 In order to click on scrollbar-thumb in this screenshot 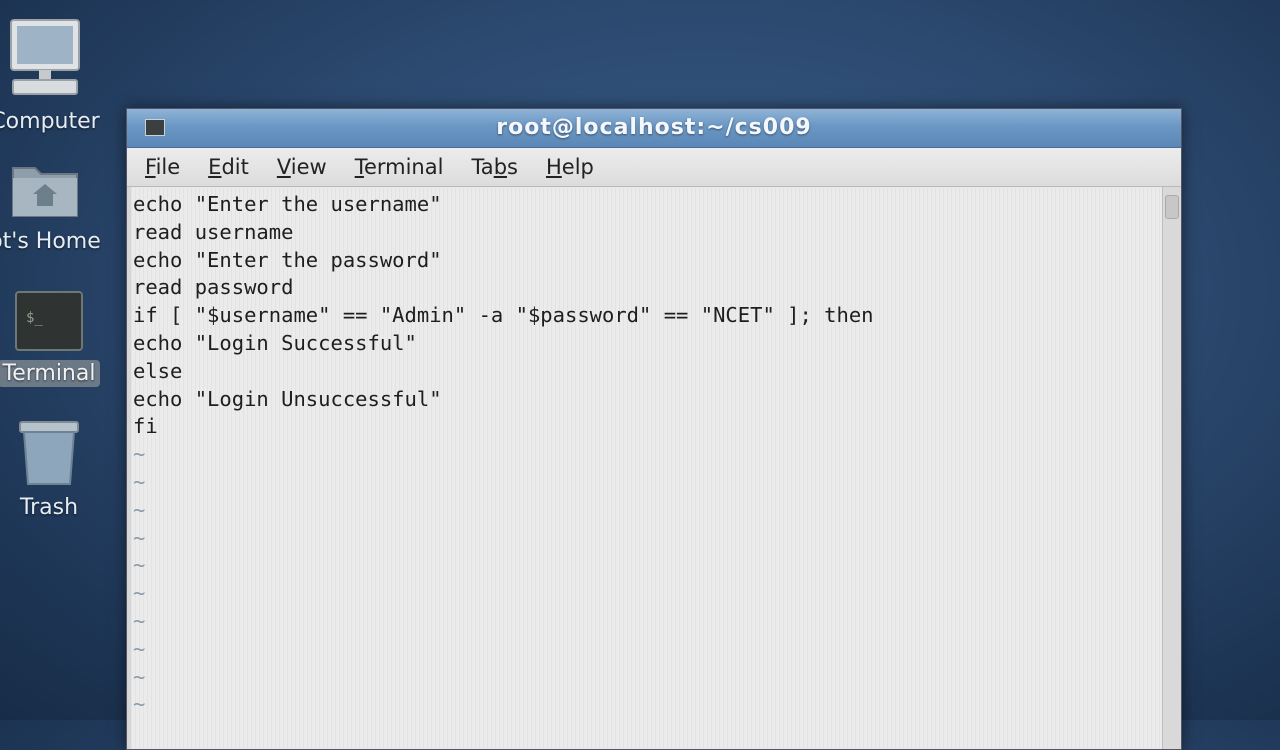, I will do `click(1172, 207)`.